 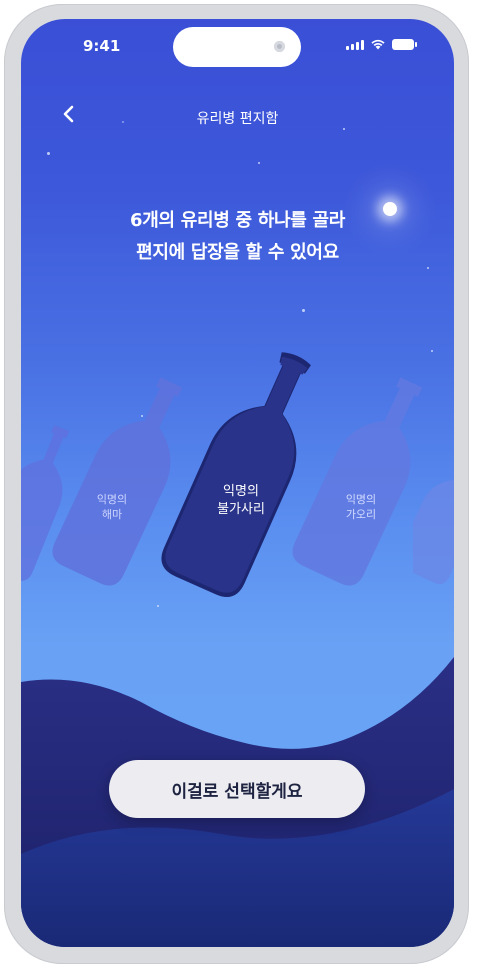 What do you see at coordinates (237, 789) in the screenshot?
I see `select-button: 이걸로 선택할게요` at bounding box center [237, 789].